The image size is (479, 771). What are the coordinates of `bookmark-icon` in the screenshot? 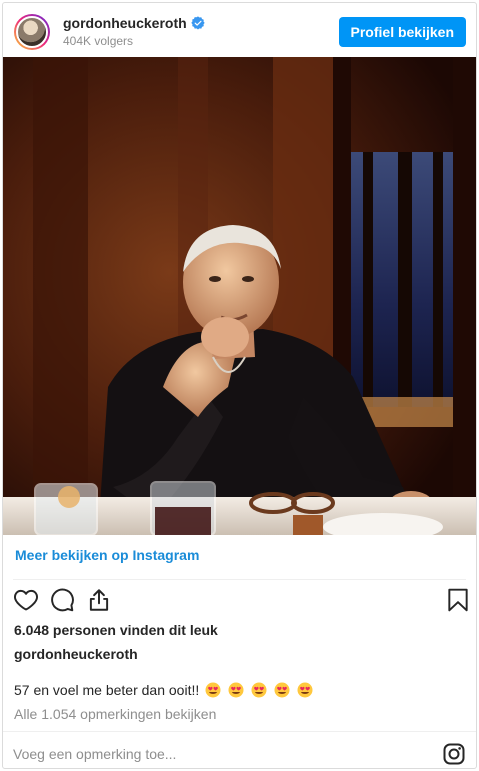 It's located at (458, 600).